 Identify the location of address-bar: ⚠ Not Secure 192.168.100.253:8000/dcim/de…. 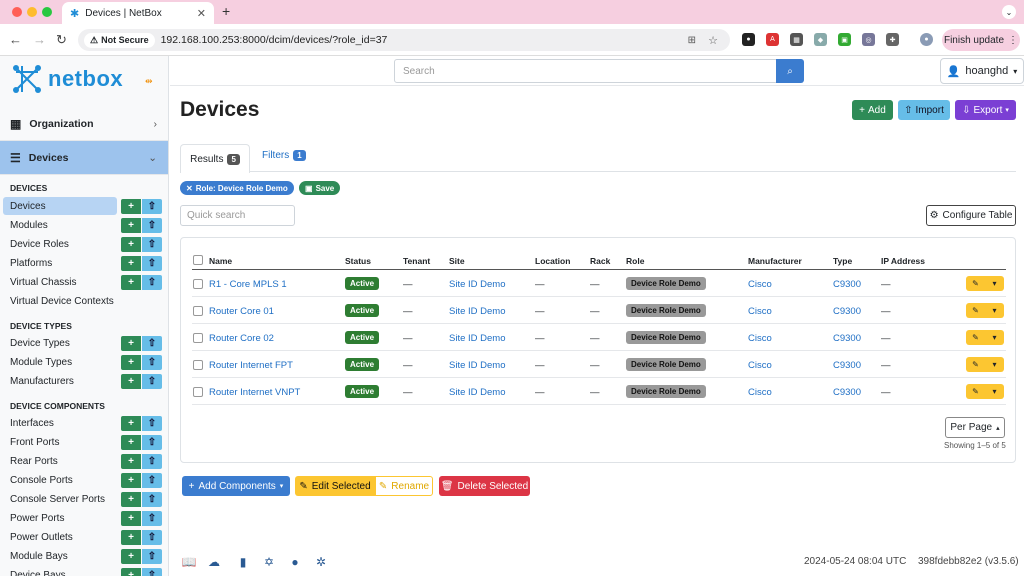
(404, 40).